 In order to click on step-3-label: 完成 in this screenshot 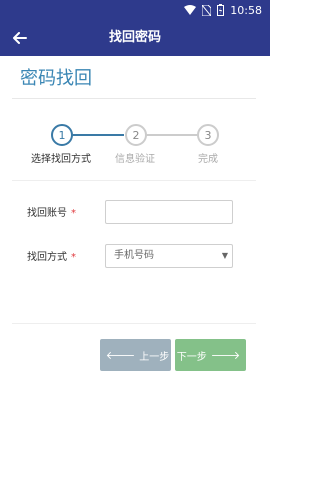, I will do `click(208, 159)`.